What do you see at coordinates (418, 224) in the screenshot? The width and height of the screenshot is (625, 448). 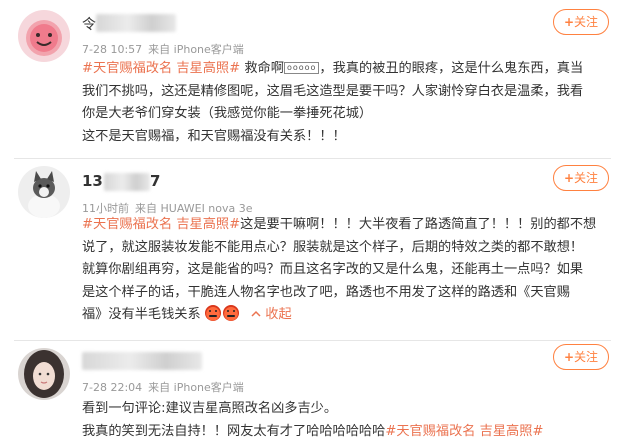 I see `post-text: 这是要干嘛啊！！！大半夜看了路透简直了！！！别的都不想` at bounding box center [418, 224].